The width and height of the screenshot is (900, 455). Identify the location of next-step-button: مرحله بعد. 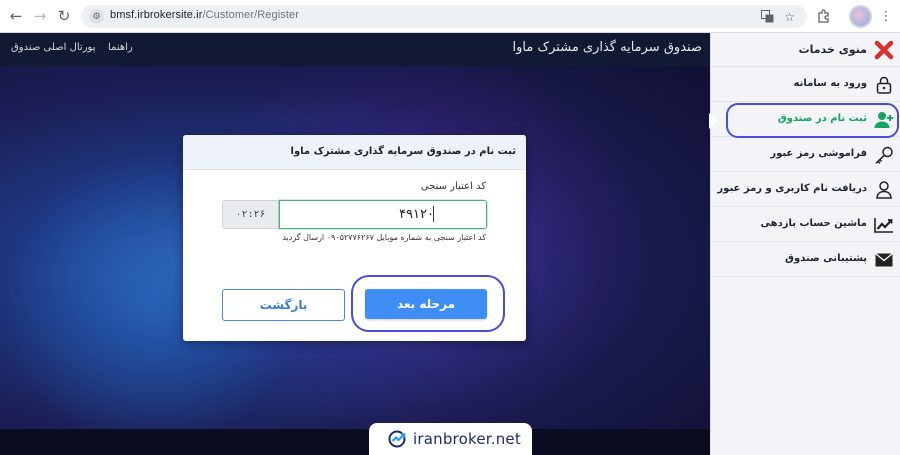
(426, 304).